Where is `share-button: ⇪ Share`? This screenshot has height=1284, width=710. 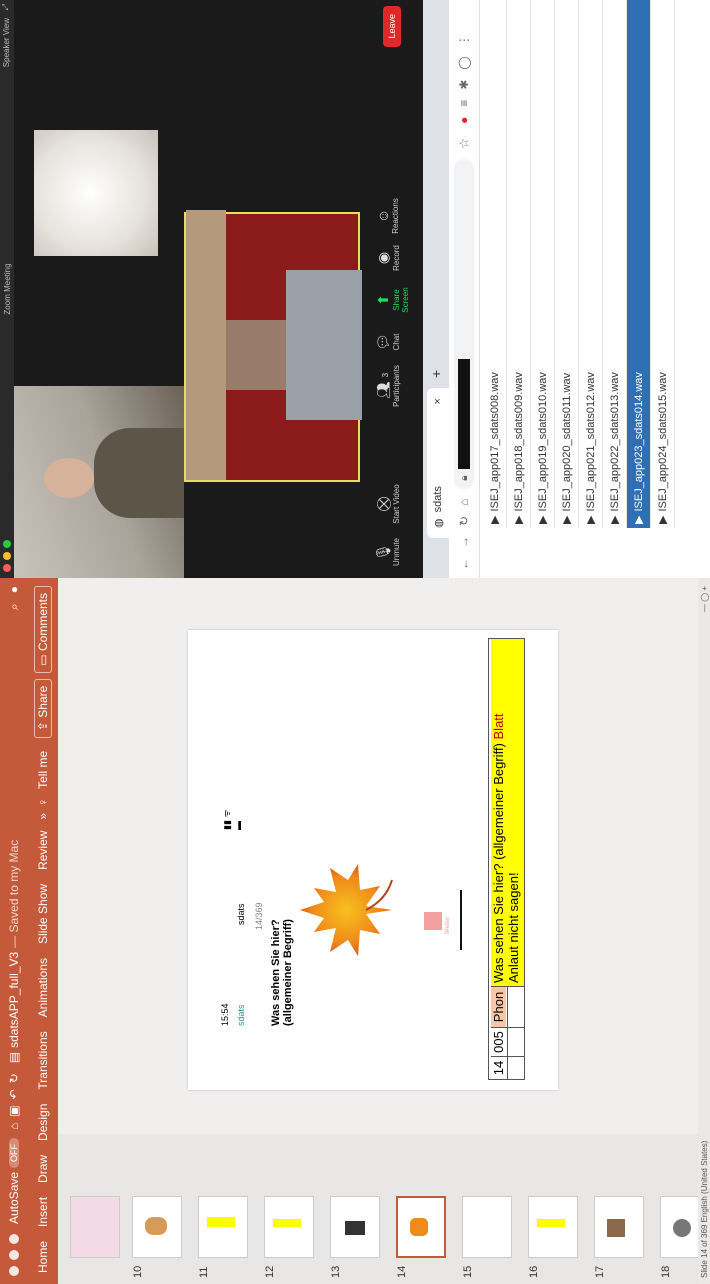
share-button: ⇪ Share is located at coordinates (43, 708).